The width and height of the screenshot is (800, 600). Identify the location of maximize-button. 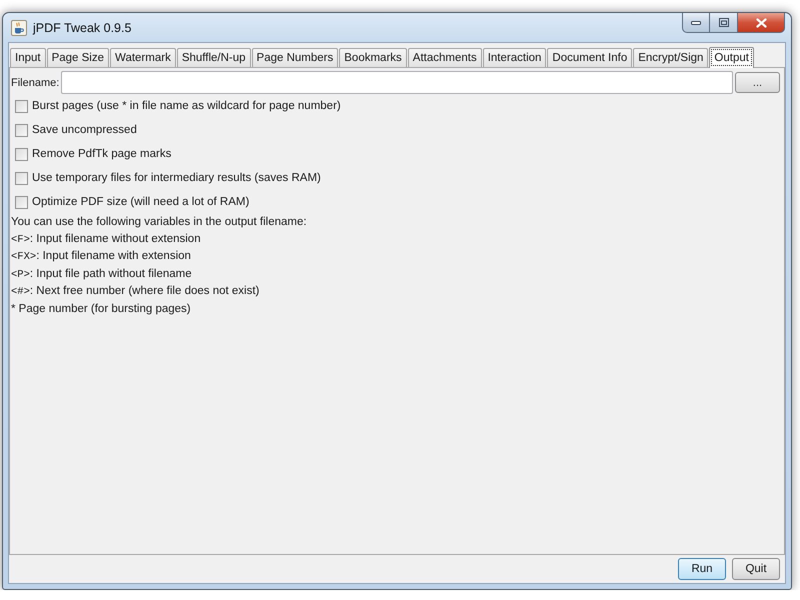
(724, 23).